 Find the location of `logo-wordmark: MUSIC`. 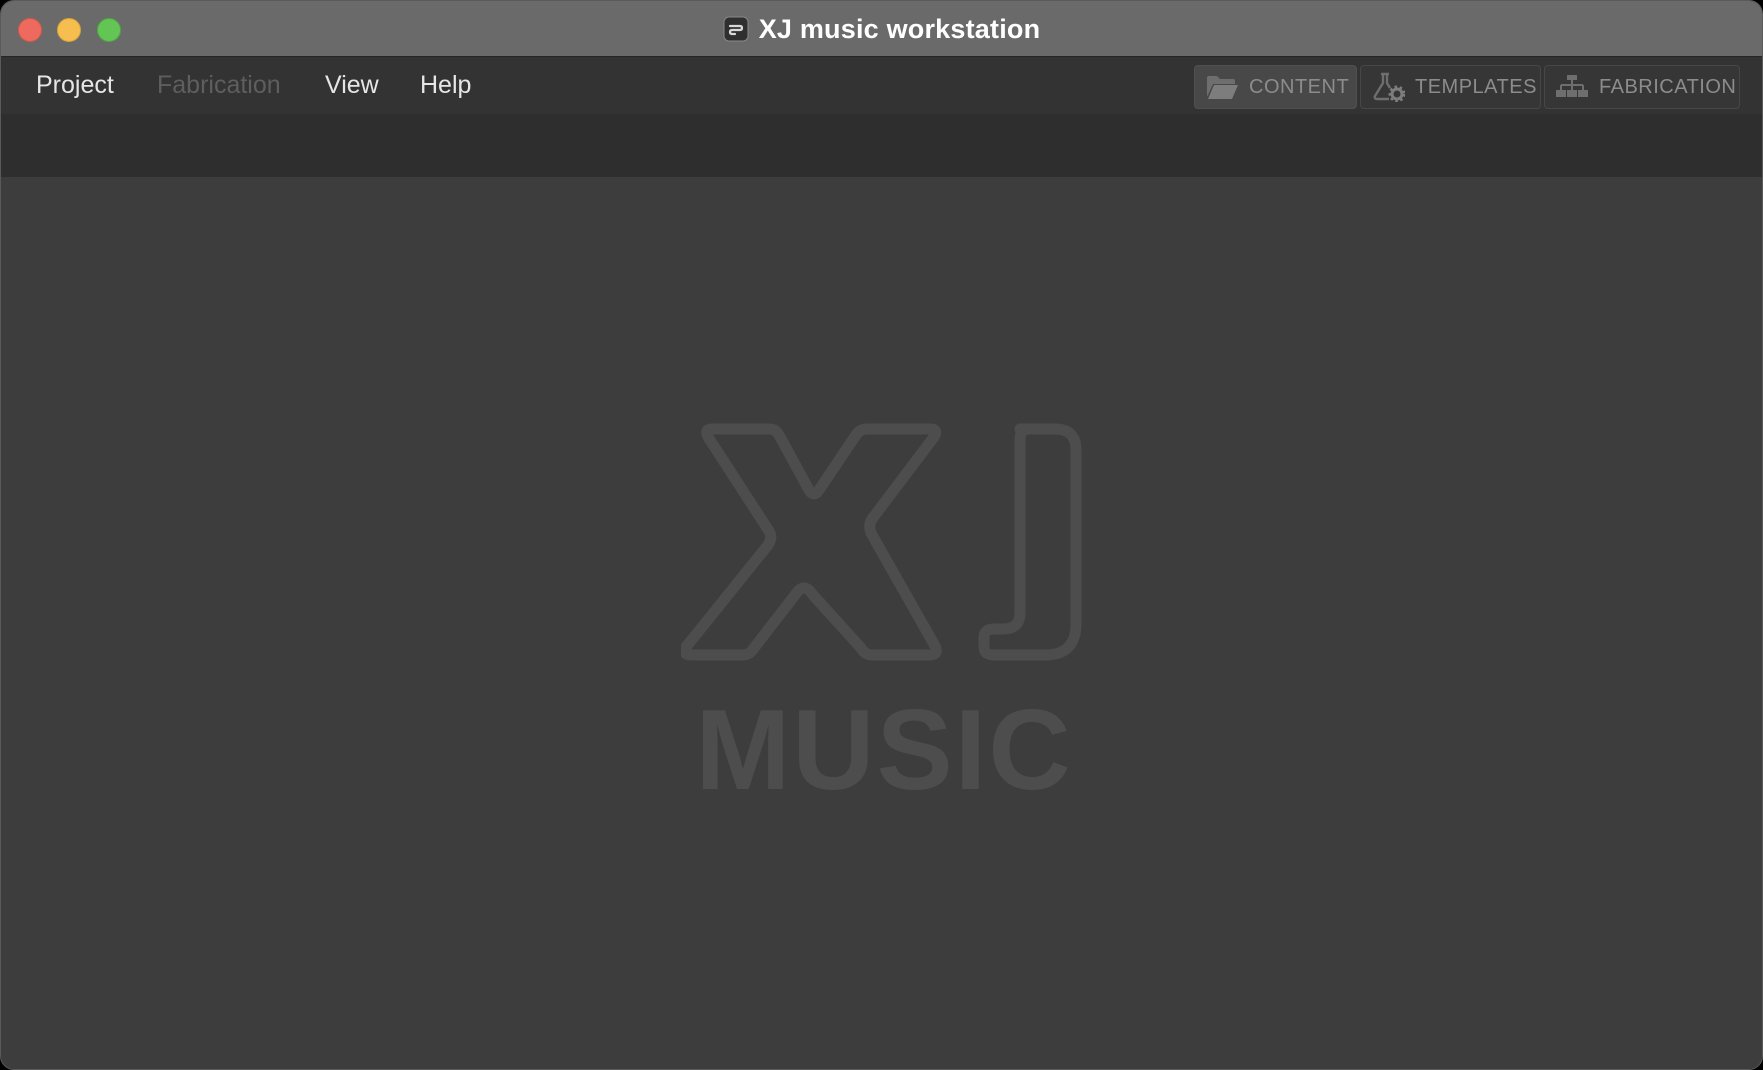

logo-wordmark: MUSIC is located at coordinates (883, 750).